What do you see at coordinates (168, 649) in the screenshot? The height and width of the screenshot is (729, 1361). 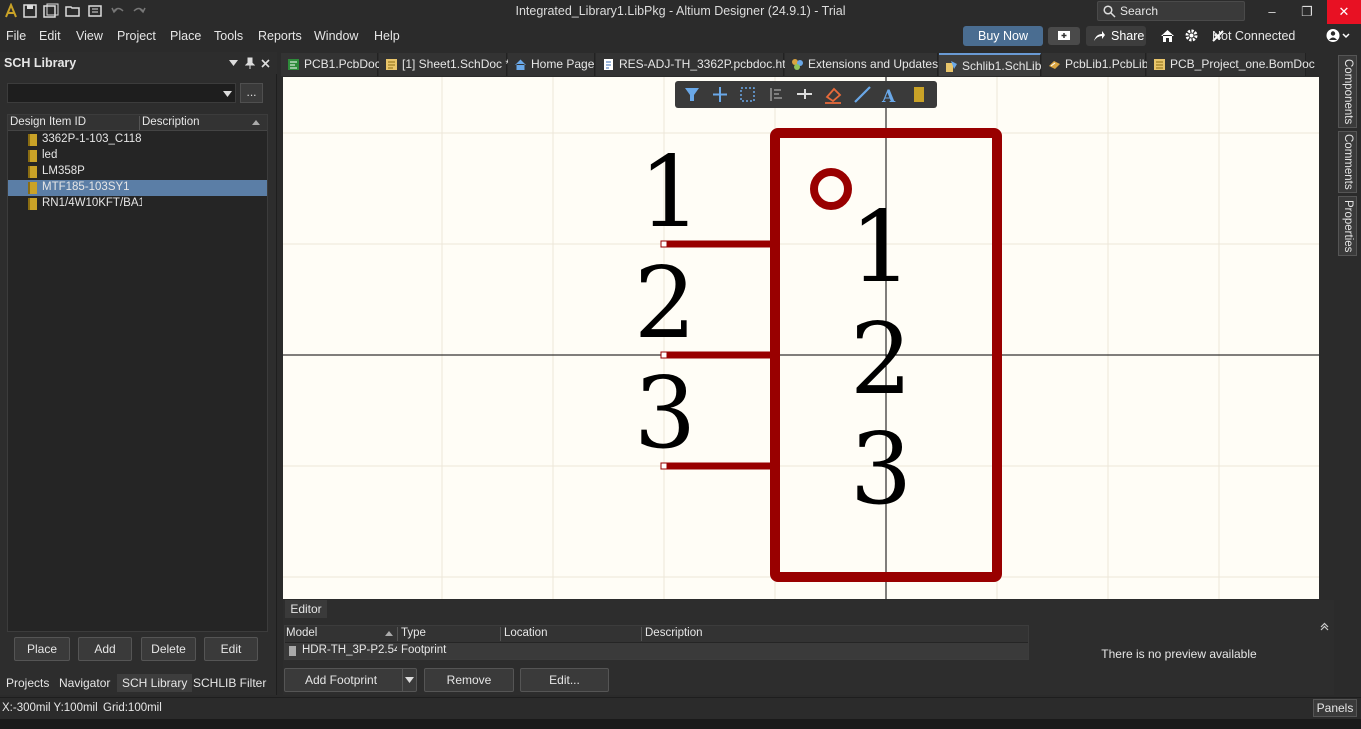 I see `delete-button: Delete` at bounding box center [168, 649].